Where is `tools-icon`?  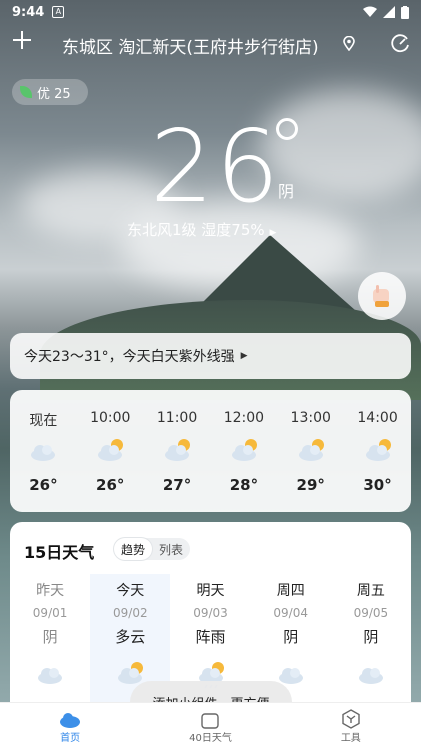 tools-icon is located at coordinates (351, 719).